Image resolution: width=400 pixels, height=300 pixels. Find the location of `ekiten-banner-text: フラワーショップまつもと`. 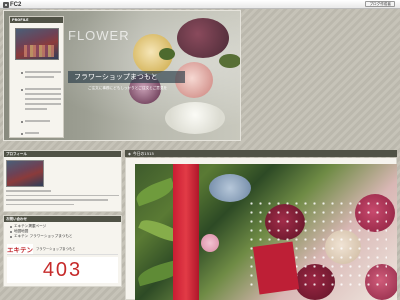

ekiten-banner-text: フラワーショップまつもと is located at coordinates (56, 249).